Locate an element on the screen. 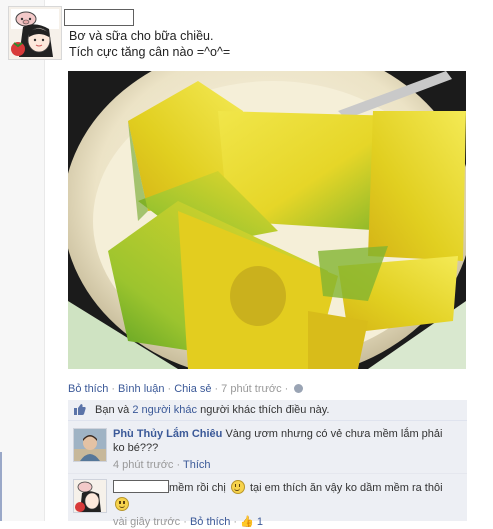  poster-name-redacted is located at coordinates (99, 17).